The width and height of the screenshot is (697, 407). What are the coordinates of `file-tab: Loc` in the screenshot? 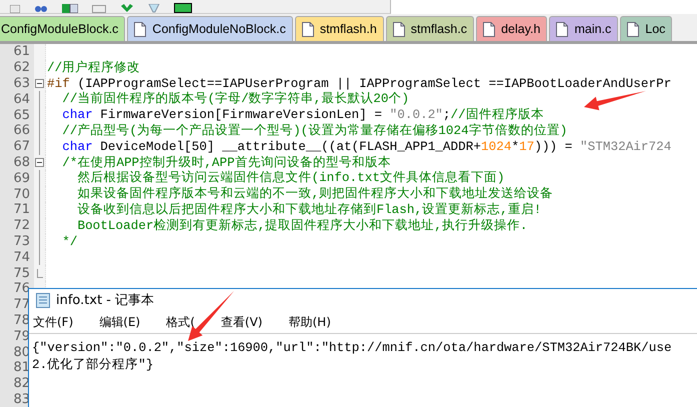 It's located at (646, 28).